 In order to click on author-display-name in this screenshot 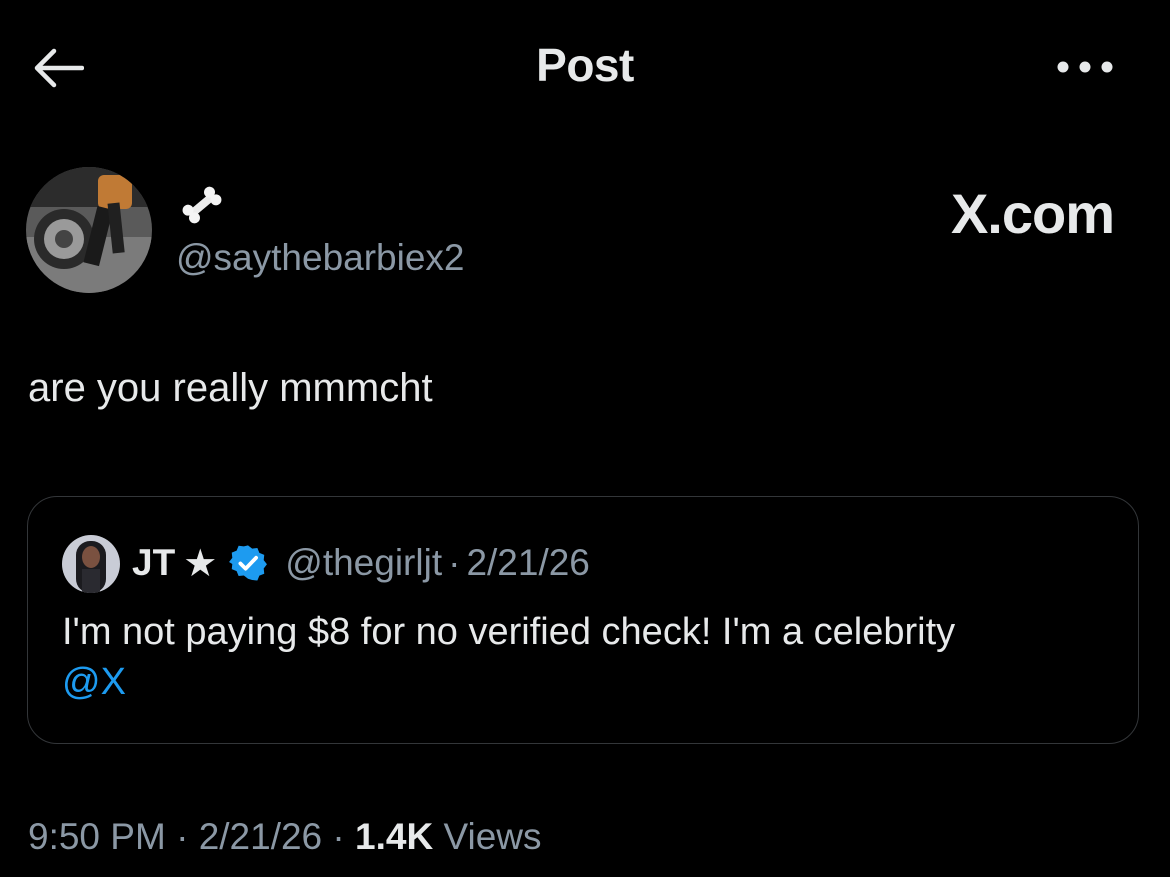, I will do `click(208, 206)`.